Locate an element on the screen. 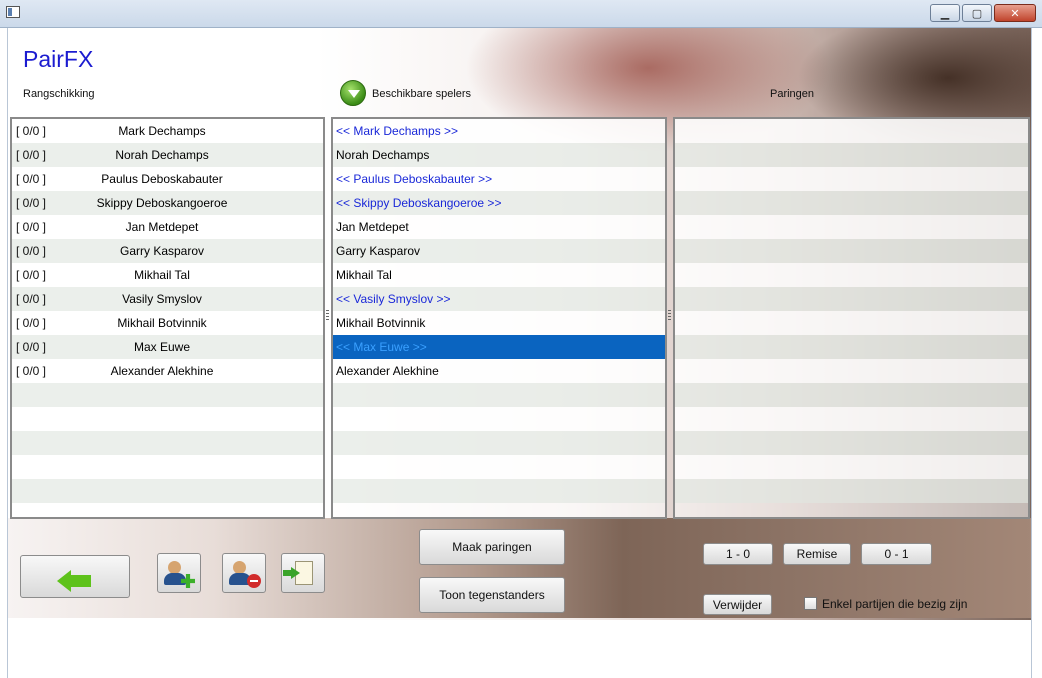 Image resolution: width=1042 pixels, height=678 pixels. ranking-row: [ 0/0 ] Paulus Deboskabauter is located at coordinates (167, 179).